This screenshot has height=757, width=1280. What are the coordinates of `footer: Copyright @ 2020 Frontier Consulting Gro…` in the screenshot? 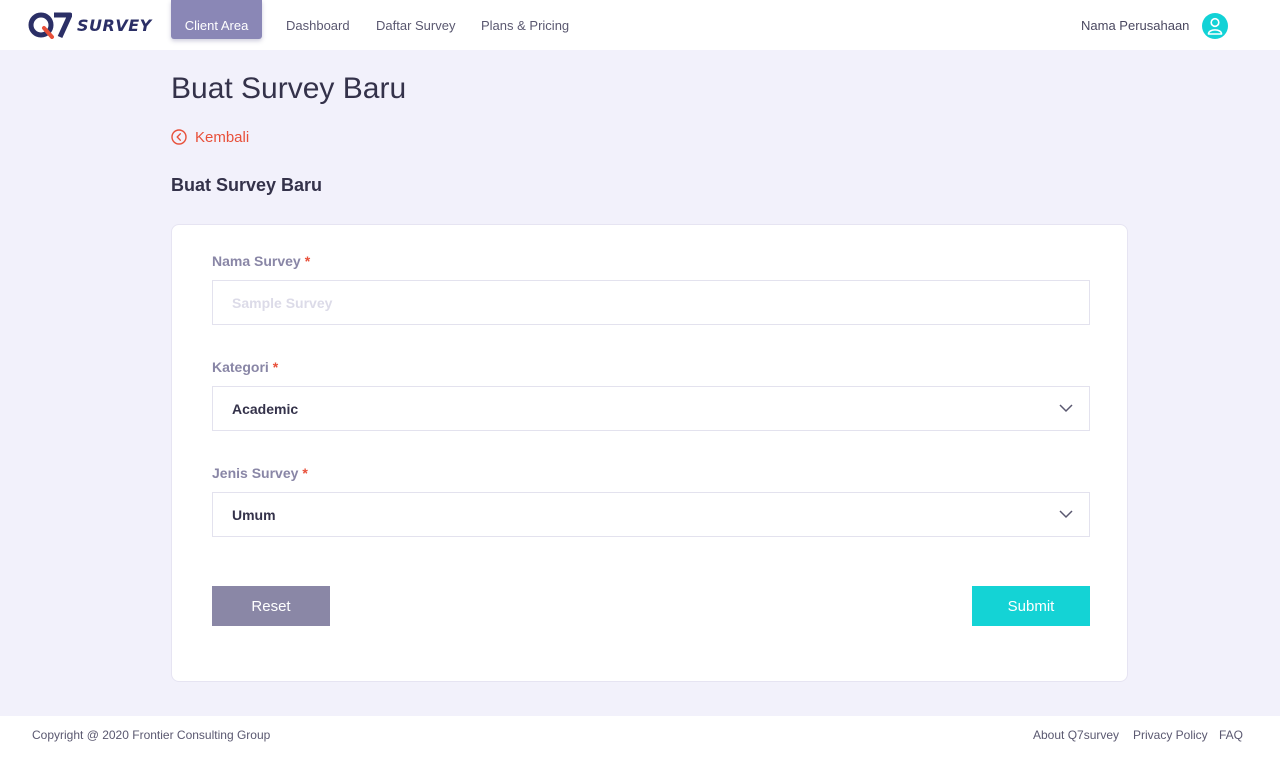 It's located at (640, 736).